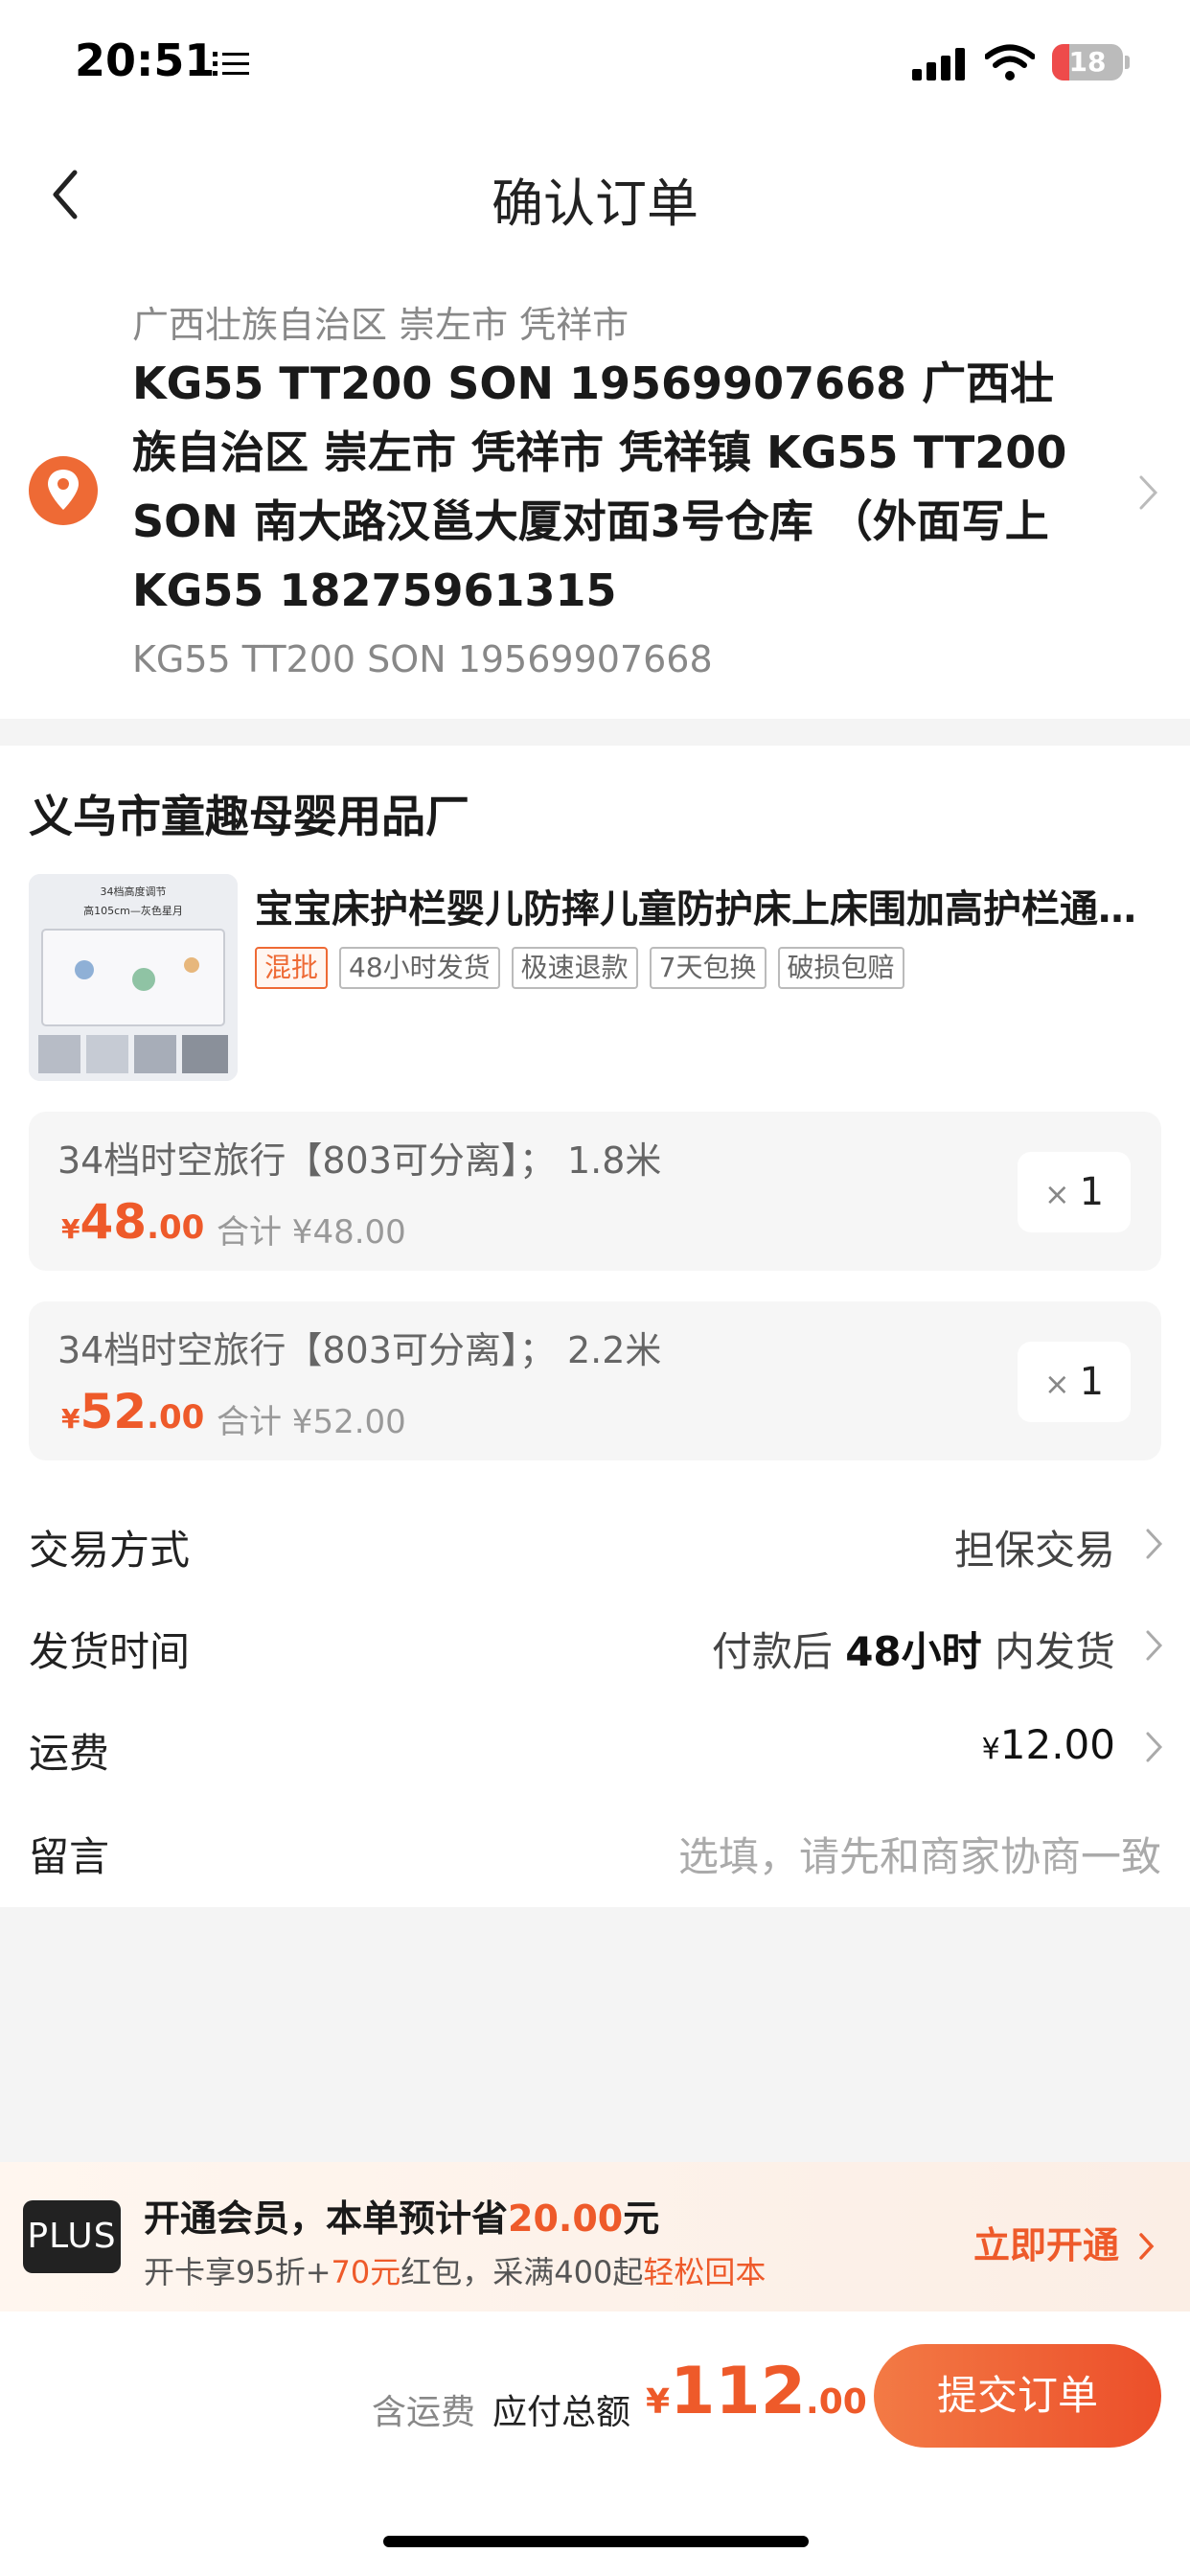 The height and width of the screenshot is (2576, 1190). I want to click on message-input: 选填，请先和商家协商一致, so click(920, 1854).